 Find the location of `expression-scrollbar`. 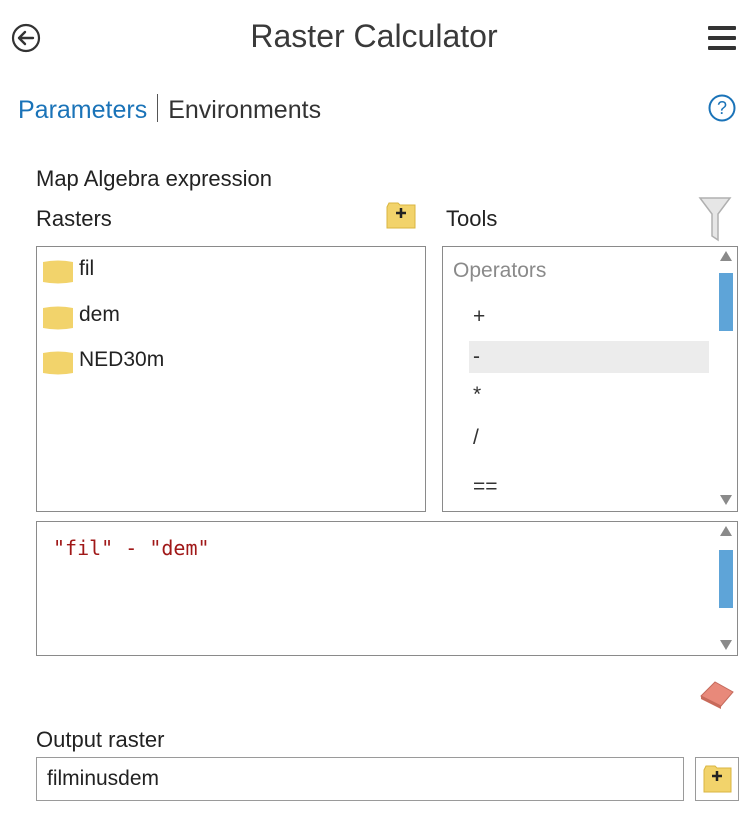

expression-scrollbar is located at coordinates (726, 589).